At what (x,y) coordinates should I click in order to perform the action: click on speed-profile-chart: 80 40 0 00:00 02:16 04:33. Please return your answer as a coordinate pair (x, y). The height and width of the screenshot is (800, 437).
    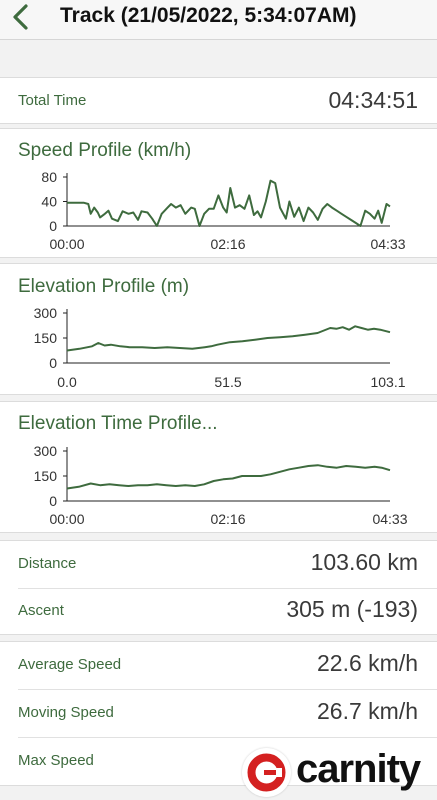
    Looking at the image, I should click on (223, 210).